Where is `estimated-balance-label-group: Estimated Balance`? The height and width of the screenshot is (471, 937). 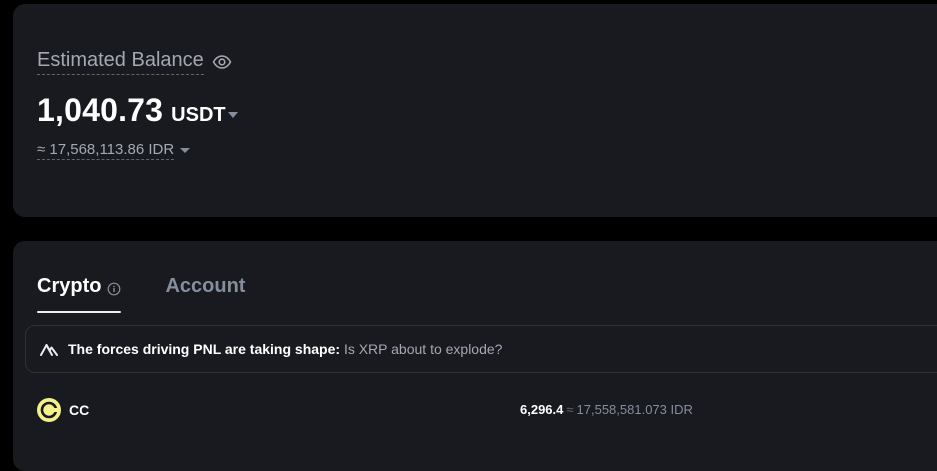 estimated-balance-label-group: Estimated Balance is located at coordinates (134, 62).